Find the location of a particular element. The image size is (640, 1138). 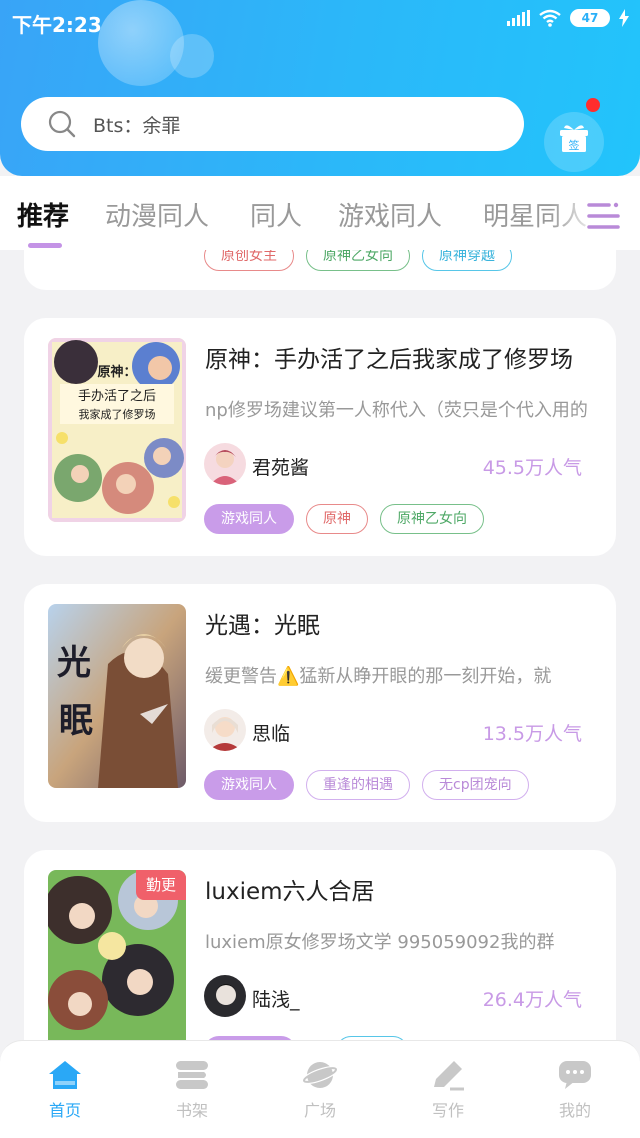

category-menu-icon is located at coordinates (604, 216).